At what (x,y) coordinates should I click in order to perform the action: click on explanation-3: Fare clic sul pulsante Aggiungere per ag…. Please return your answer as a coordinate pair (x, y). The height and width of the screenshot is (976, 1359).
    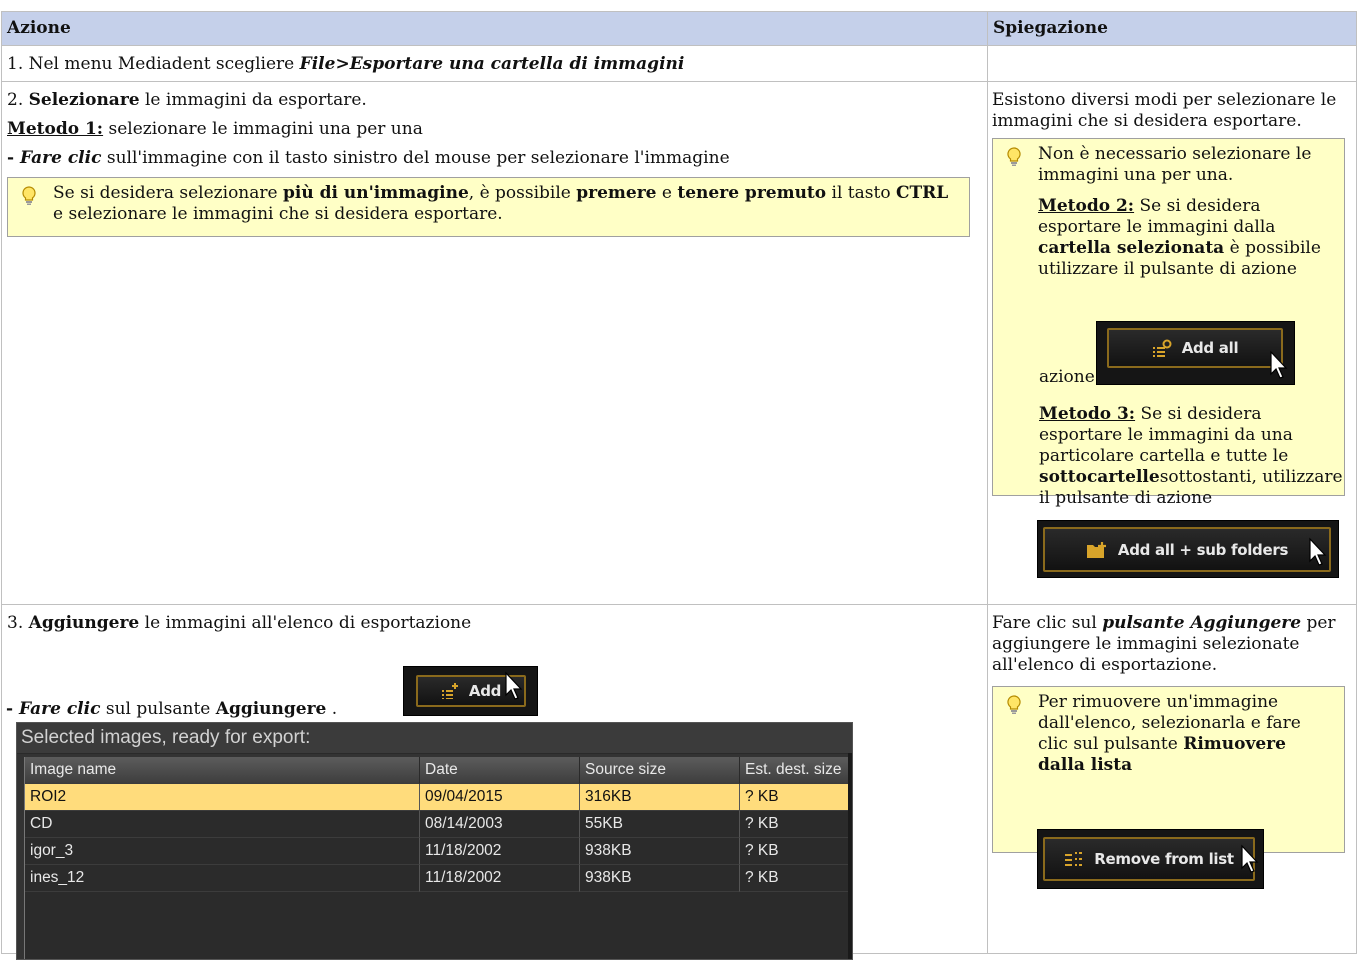
    Looking at the image, I should click on (1164, 644).